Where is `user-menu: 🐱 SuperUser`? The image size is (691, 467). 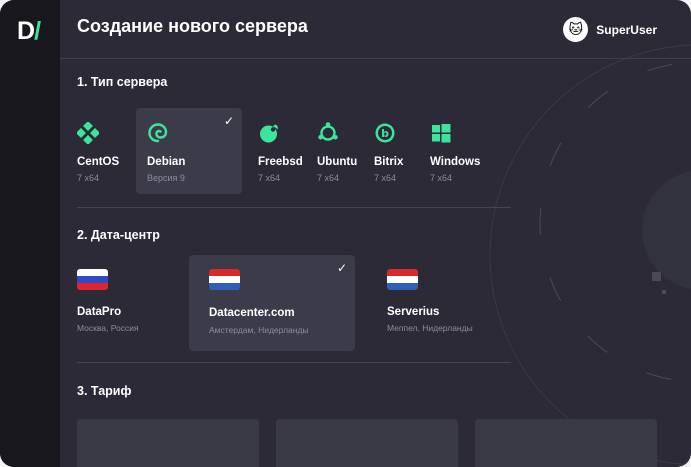
user-menu: 🐱 SuperUser is located at coordinates (610, 29).